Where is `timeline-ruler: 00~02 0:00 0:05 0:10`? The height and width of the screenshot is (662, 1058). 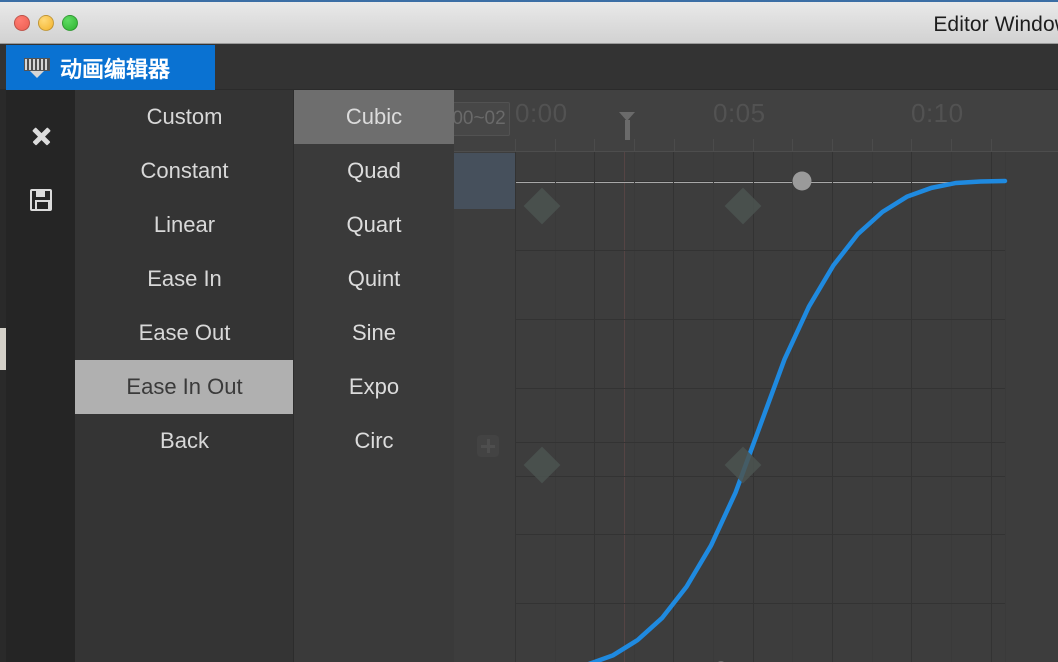
timeline-ruler: 00~02 0:00 0:05 0:10 is located at coordinates (756, 121).